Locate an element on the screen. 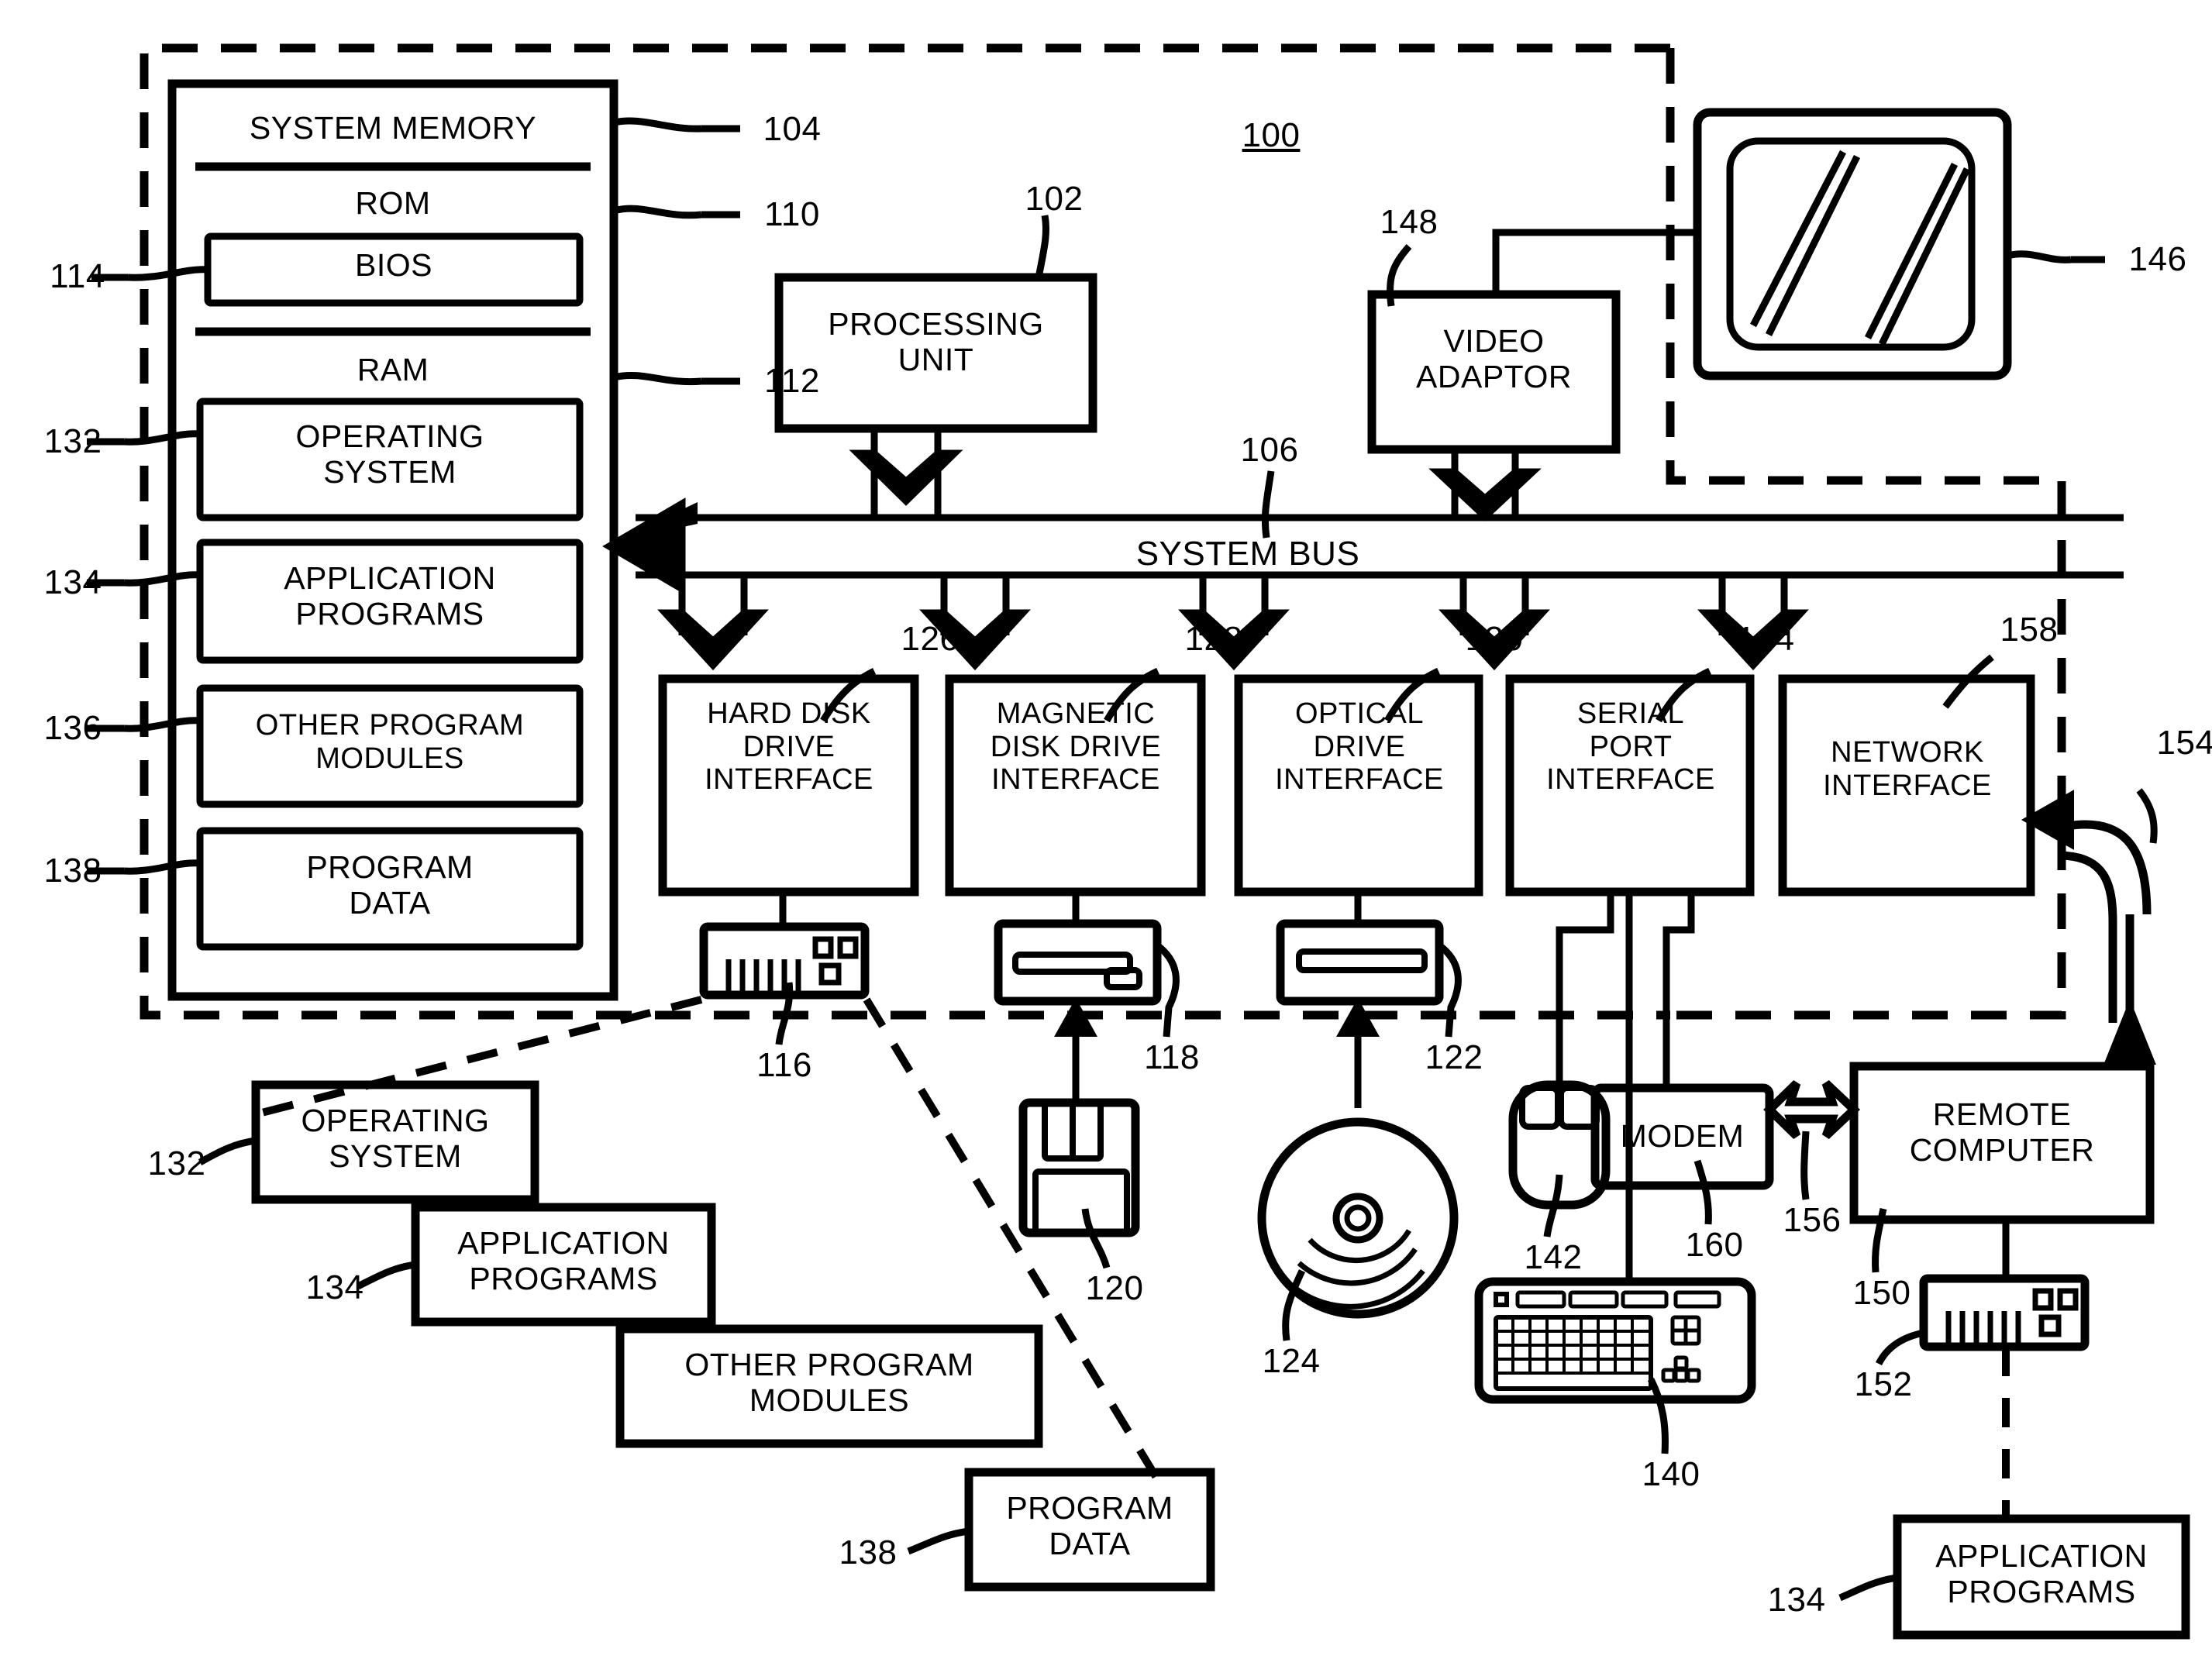 This screenshot has height=1659, width=2212. floppy-label is located at coordinates (1081, 1202).